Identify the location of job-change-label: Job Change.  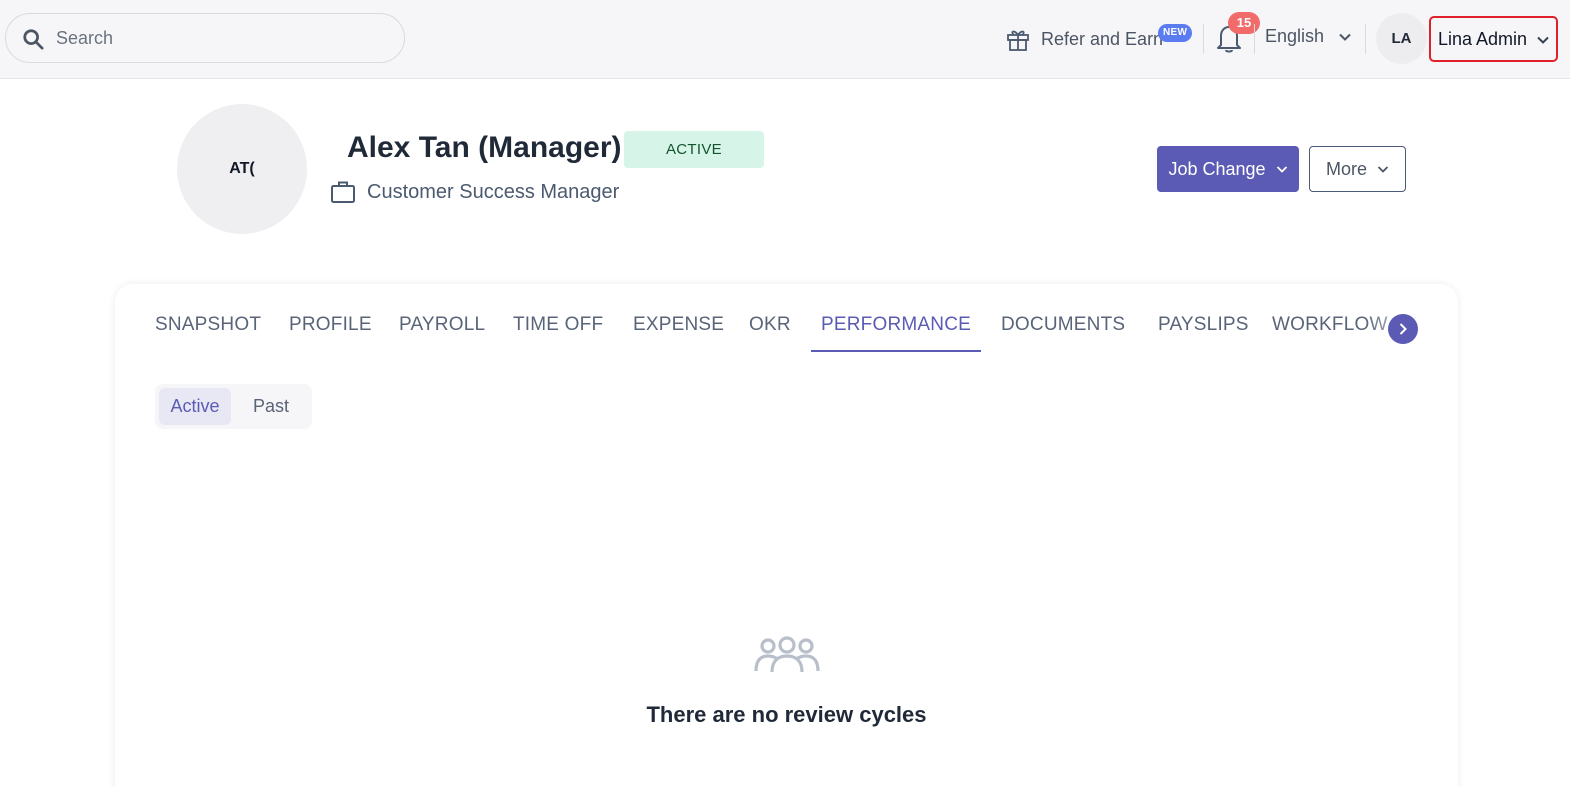
(1217, 168).